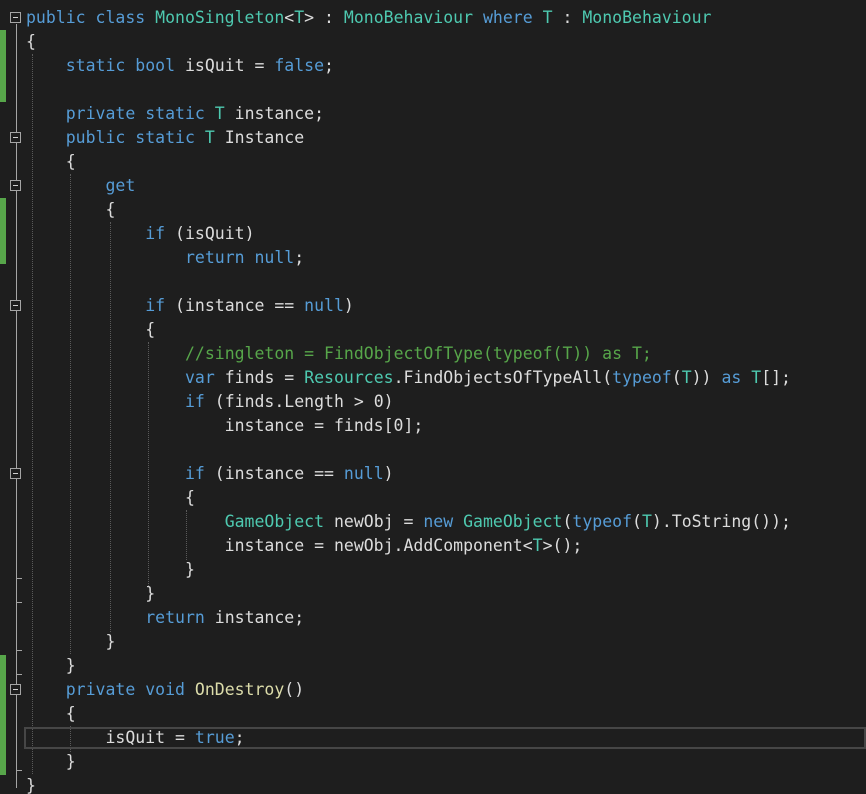 The height and width of the screenshot is (794, 866). Describe the element at coordinates (363, 473) in the screenshot. I see `code-token: null` at that location.